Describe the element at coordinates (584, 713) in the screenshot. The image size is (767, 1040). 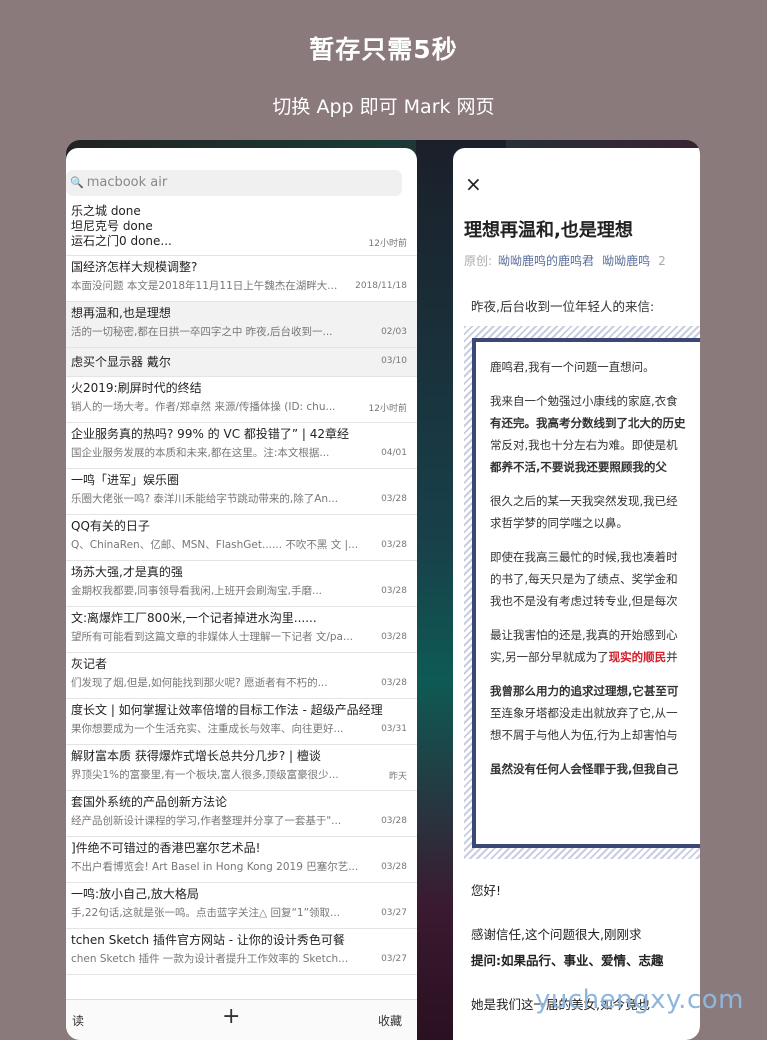
I see `quote-line: 至连象牙塔都没走出就放弃了它,从一` at that location.